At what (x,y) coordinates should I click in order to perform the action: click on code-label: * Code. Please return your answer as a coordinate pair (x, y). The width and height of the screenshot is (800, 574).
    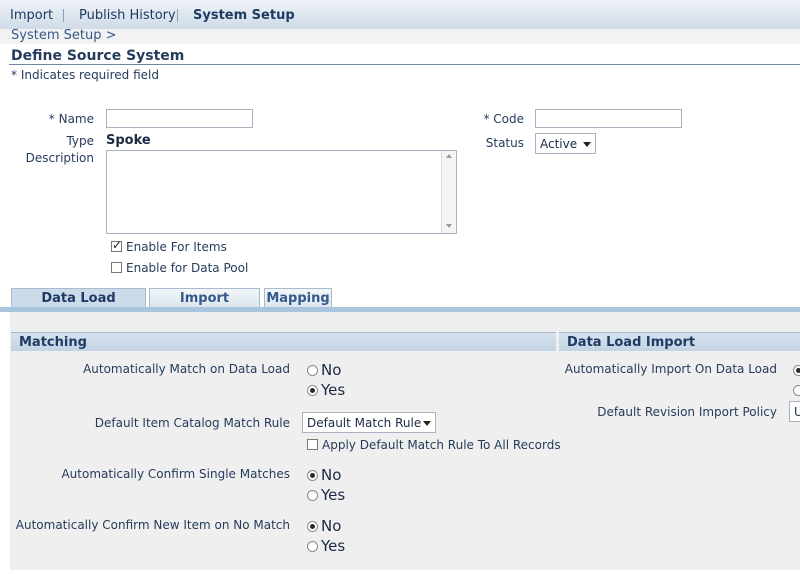
    Looking at the image, I should click on (503, 119).